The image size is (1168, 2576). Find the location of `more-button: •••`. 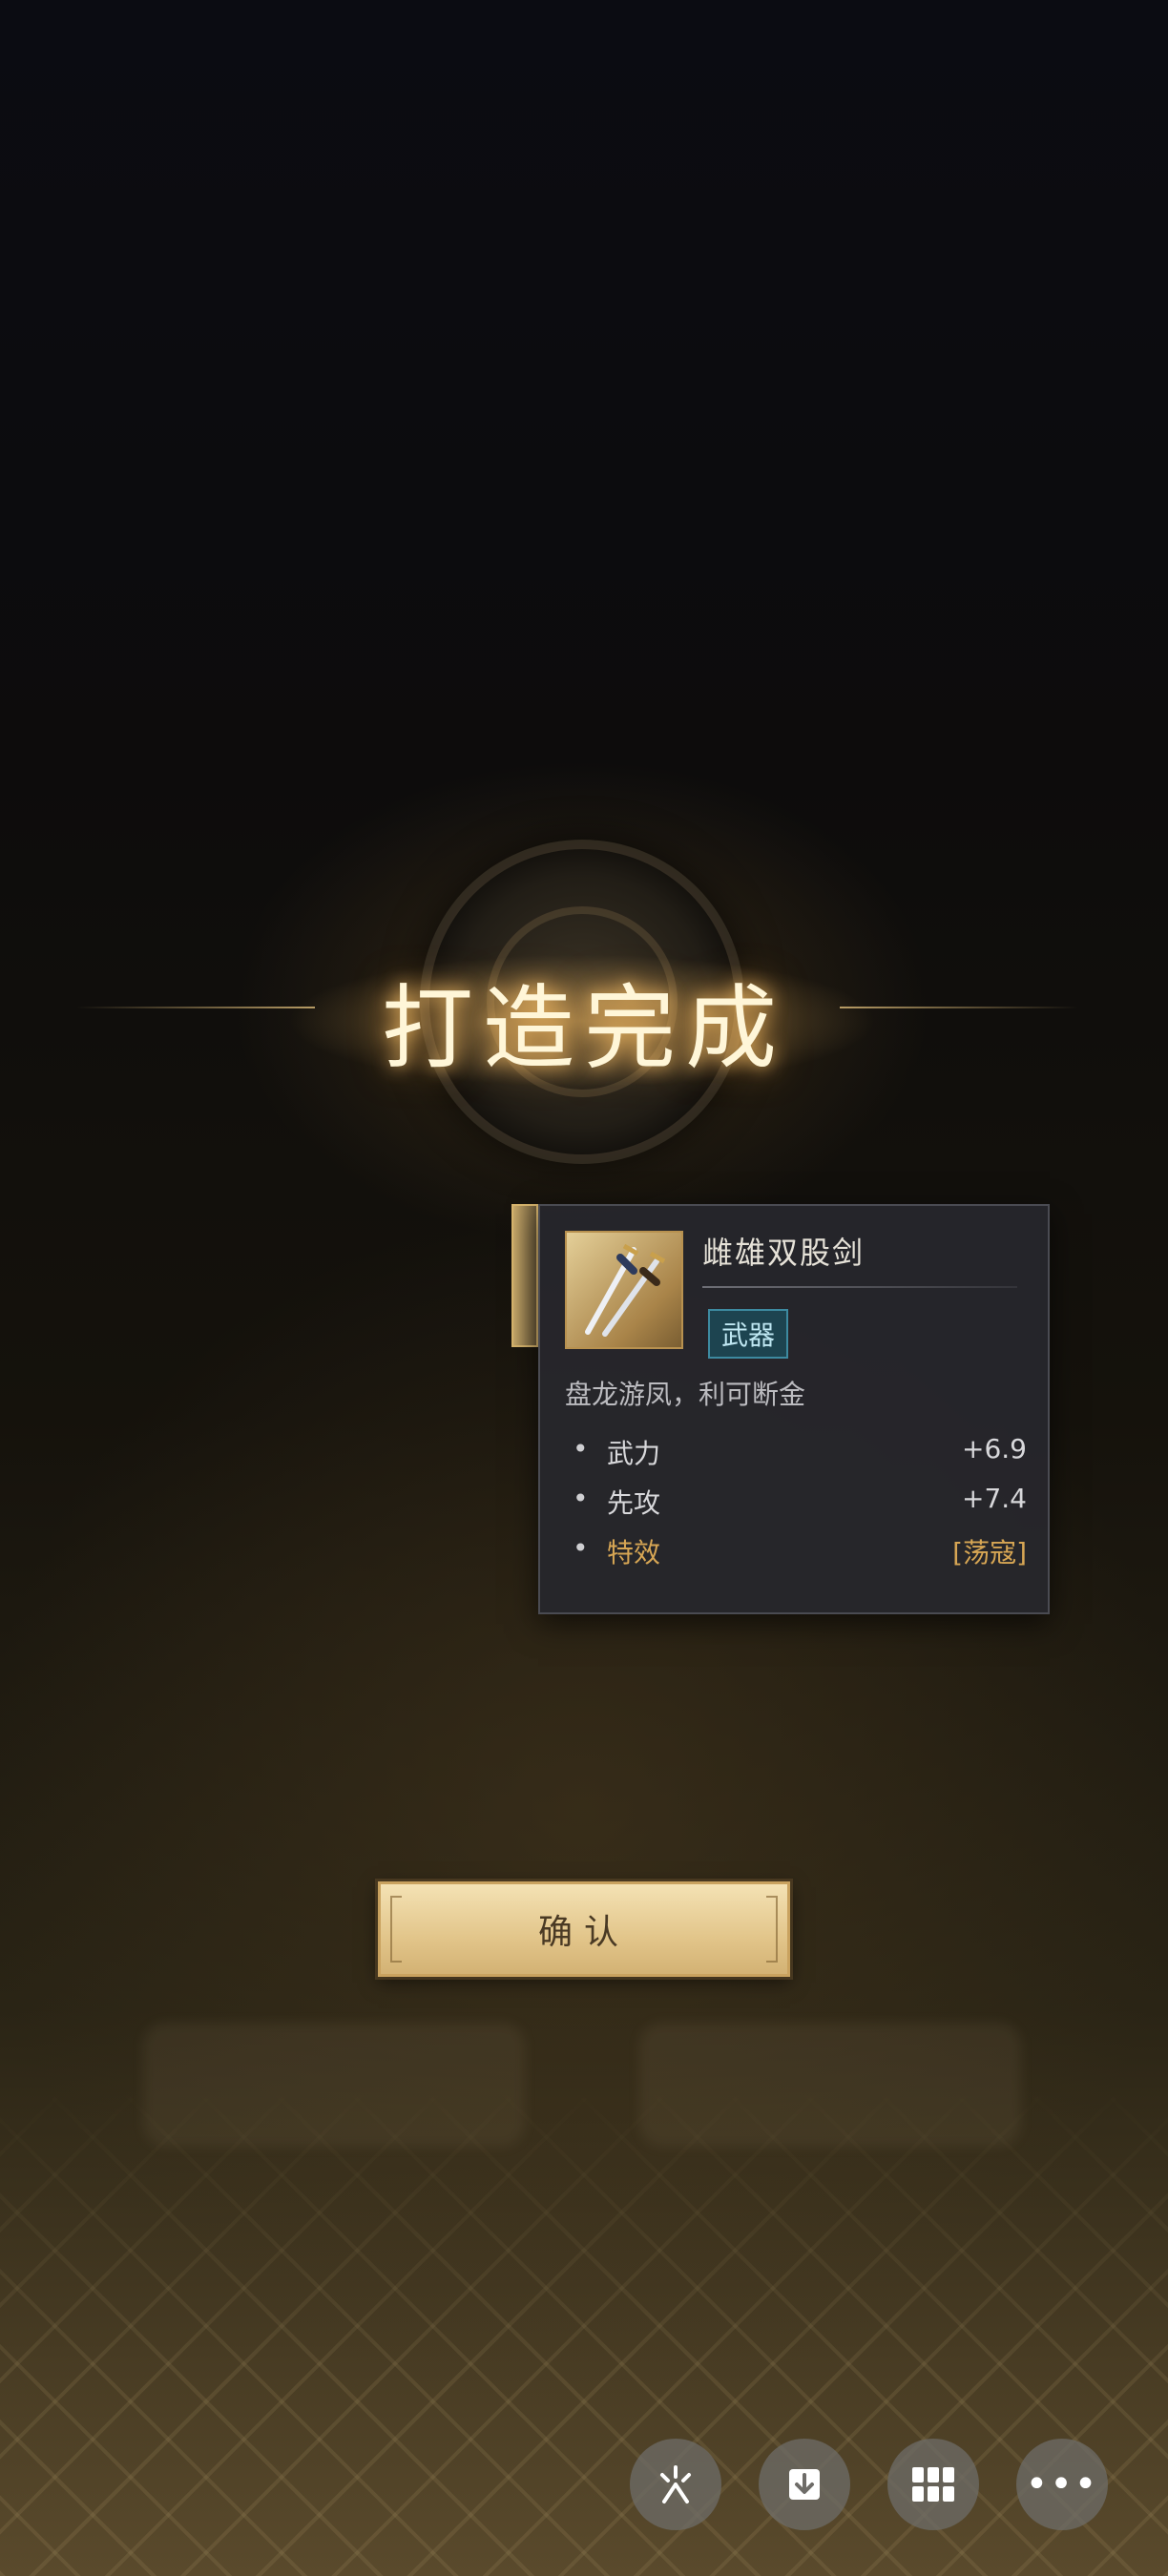

more-button: ••• is located at coordinates (1062, 2484).